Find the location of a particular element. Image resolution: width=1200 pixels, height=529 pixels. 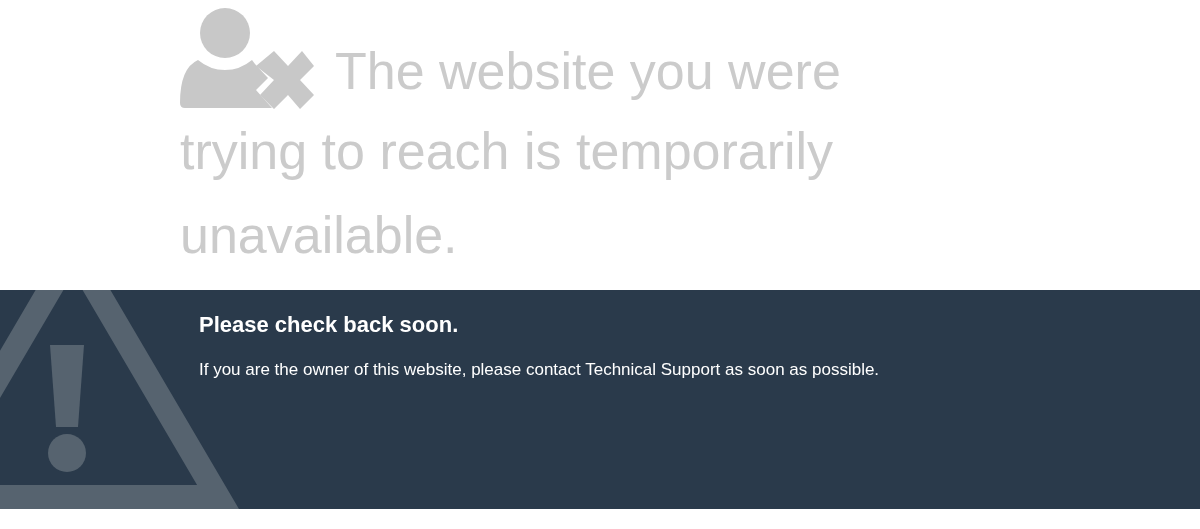

notice-title: Please check back soon. is located at coordinates (329, 325).